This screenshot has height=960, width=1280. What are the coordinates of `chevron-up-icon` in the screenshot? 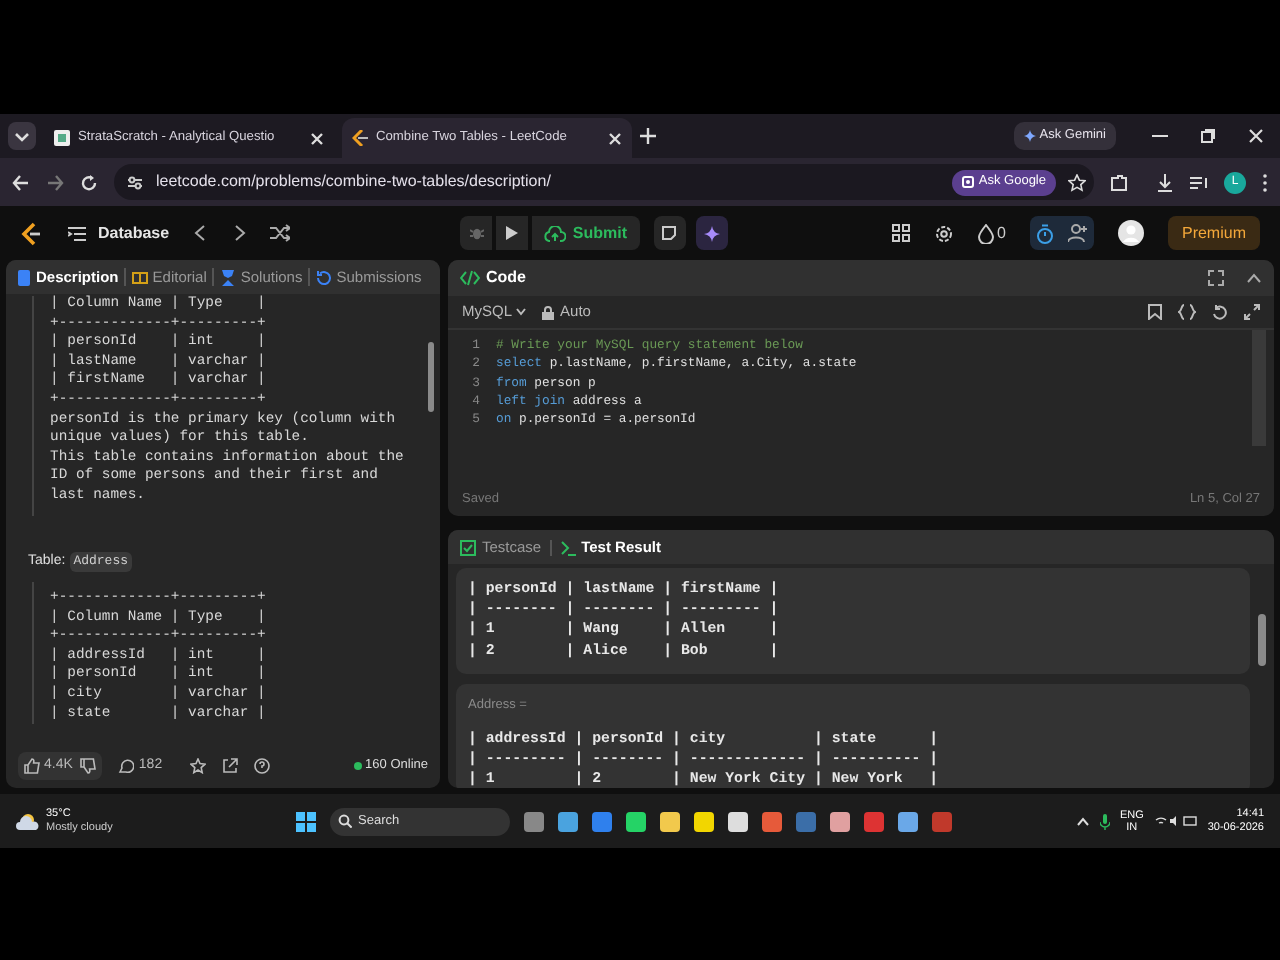 It's located at (1082, 821).